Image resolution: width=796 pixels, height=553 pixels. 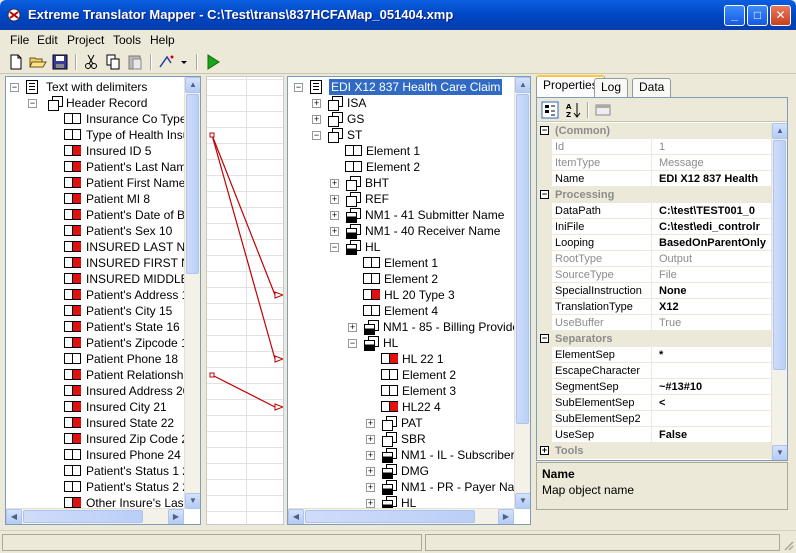 I want to click on target-tree-item: − HL, so click(x=402, y=343).